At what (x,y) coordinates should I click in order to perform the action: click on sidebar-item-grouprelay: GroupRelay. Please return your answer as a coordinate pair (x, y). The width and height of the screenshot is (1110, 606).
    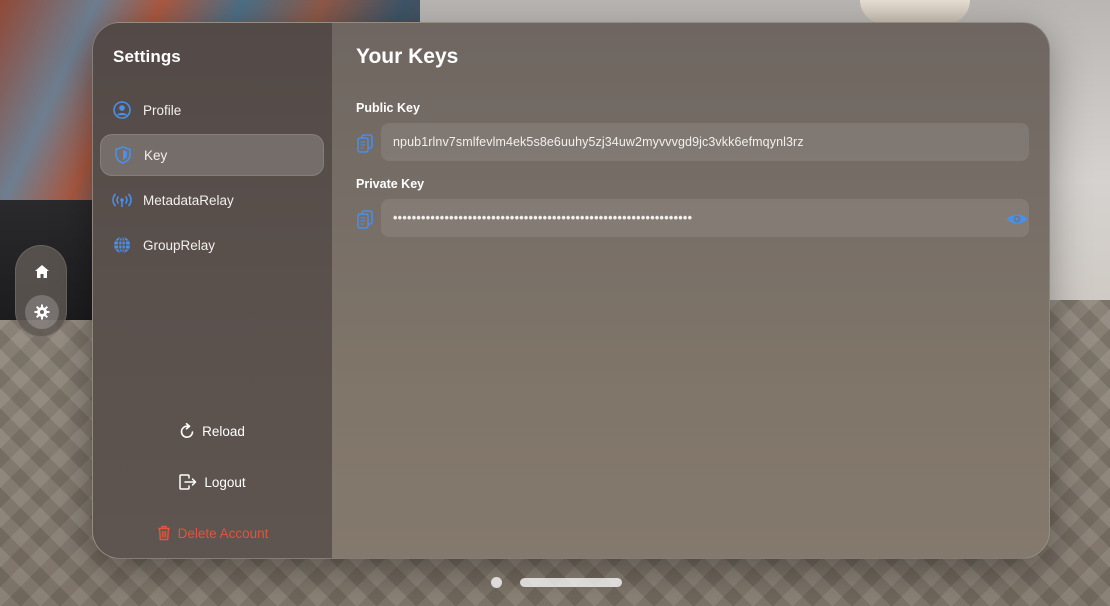
    Looking at the image, I should click on (212, 245).